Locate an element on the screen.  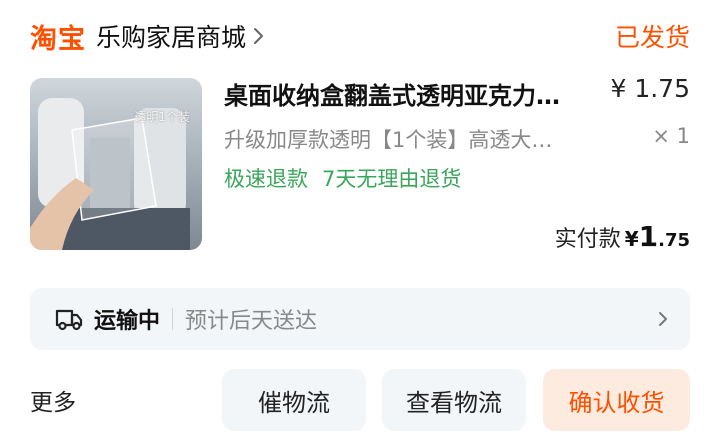
confirm-receipt-button: 确认收货 is located at coordinates (616, 400).